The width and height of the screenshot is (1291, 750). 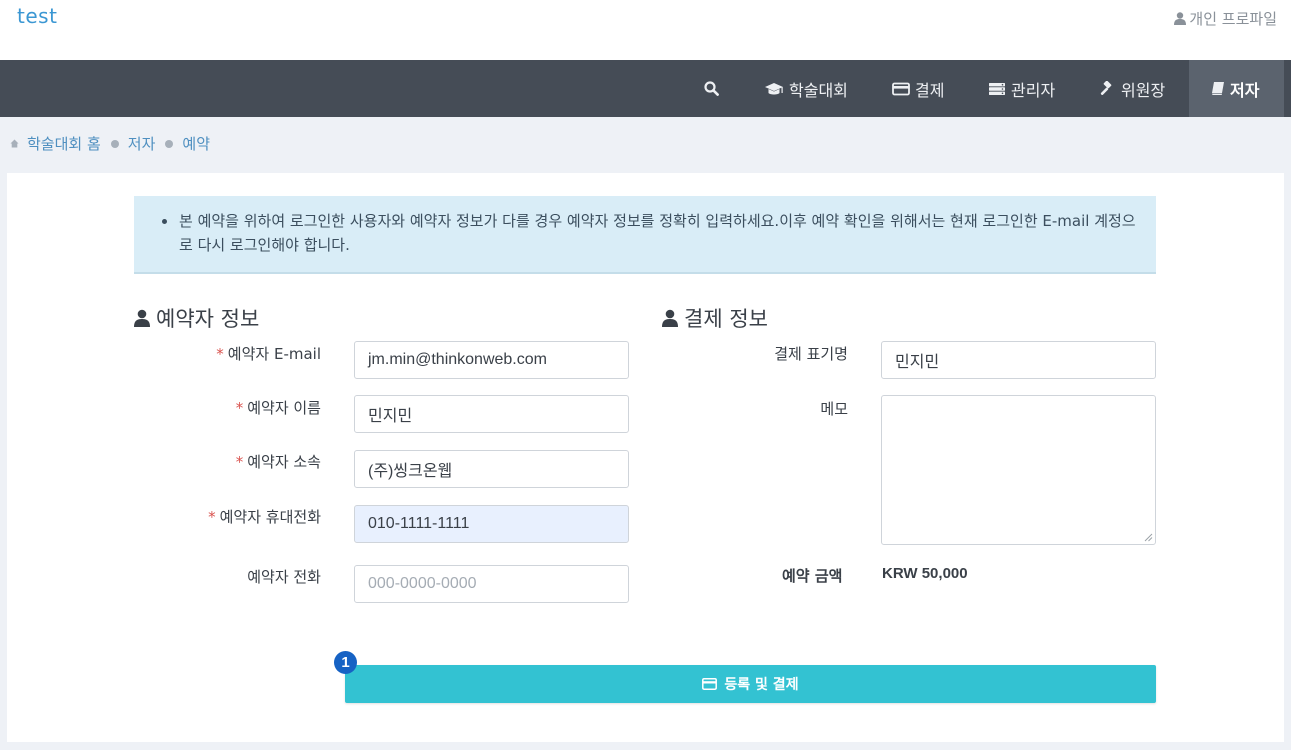 What do you see at coordinates (1143, 90) in the screenshot?
I see `nav-item-label: 위원장` at bounding box center [1143, 90].